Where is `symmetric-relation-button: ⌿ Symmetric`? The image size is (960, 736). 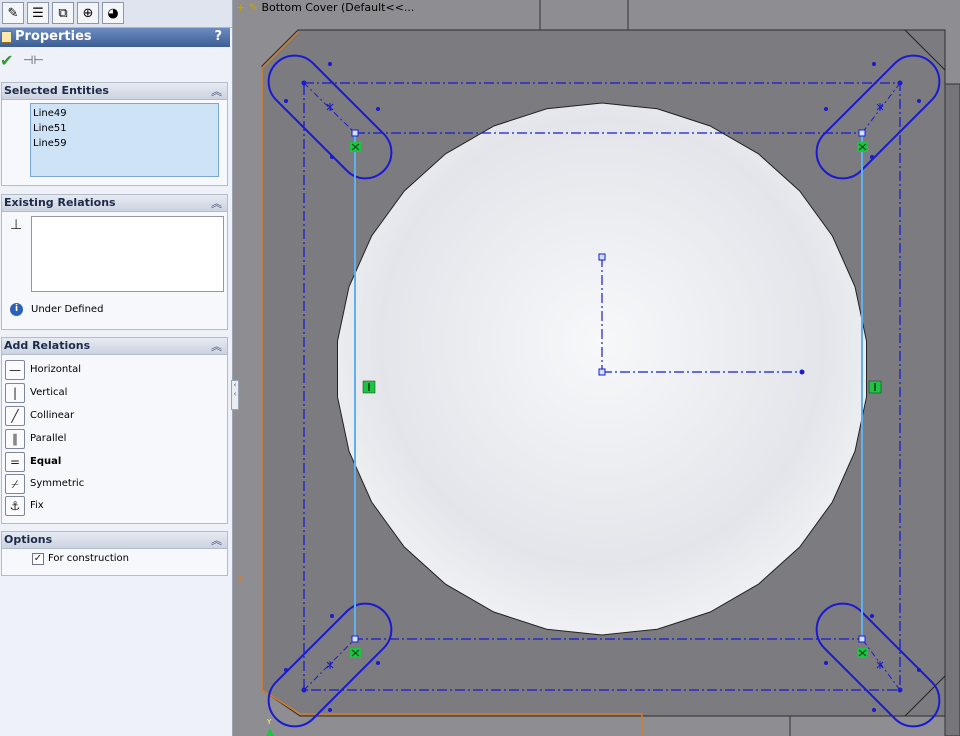
symmetric-relation-button: ⌿ Symmetric is located at coordinates (105, 484).